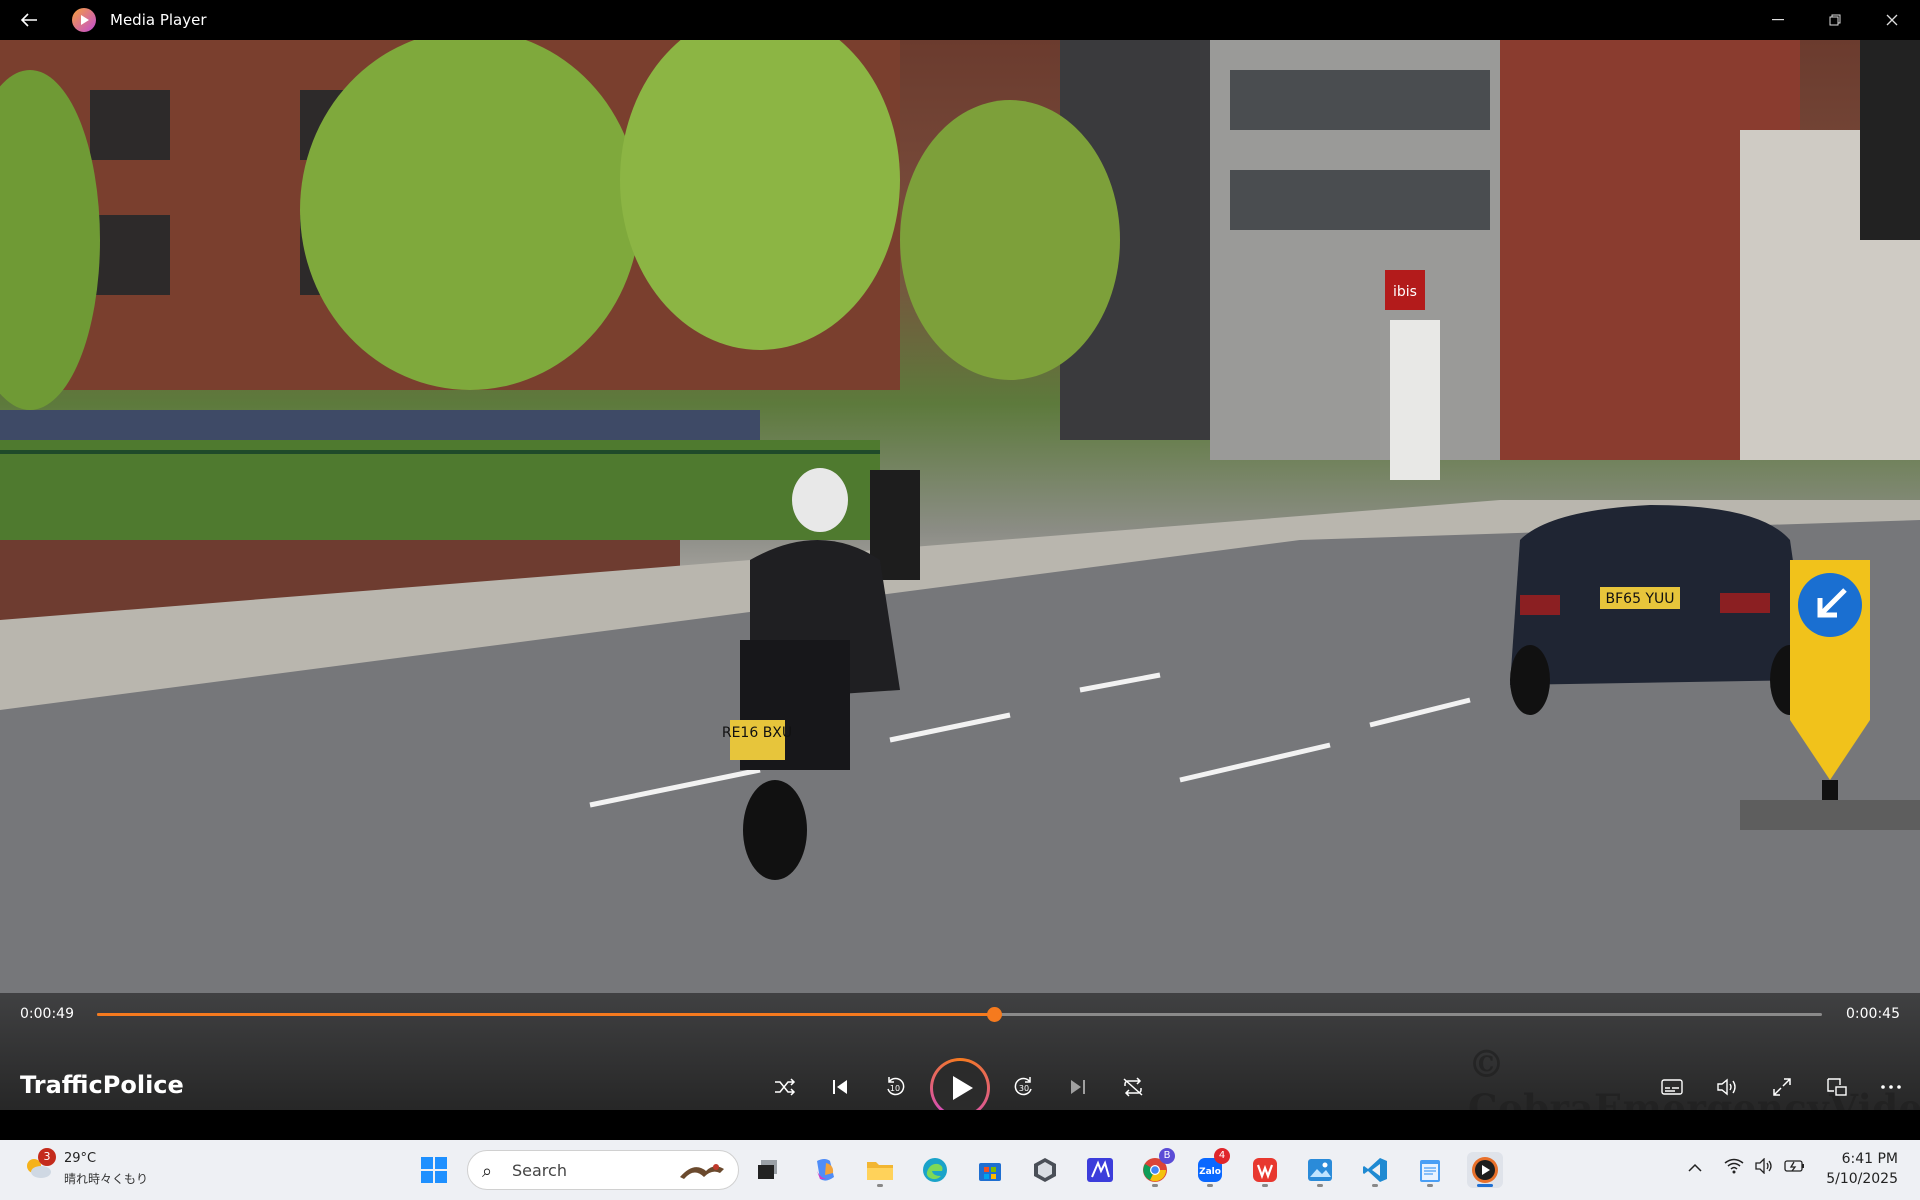 This screenshot has width=1920, height=1200. What do you see at coordinates (1891, 1087) in the screenshot?
I see `more-icon` at bounding box center [1891, 1087].